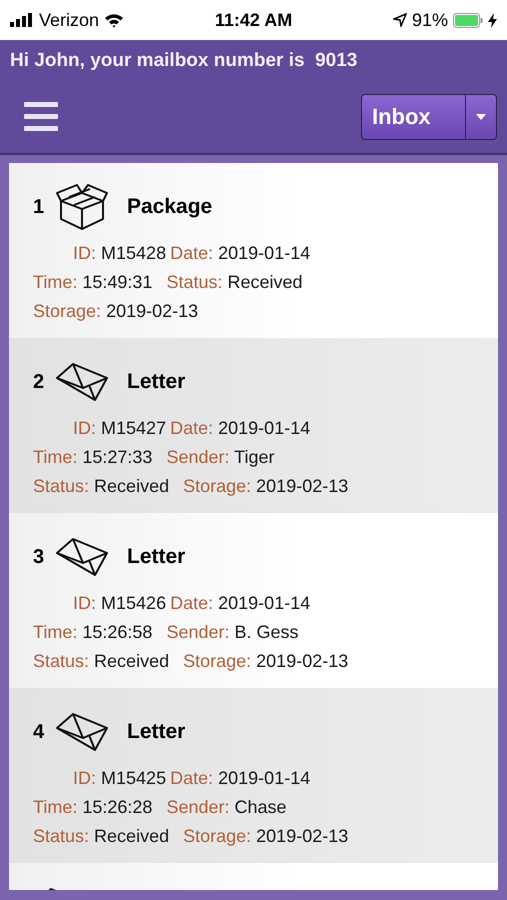 The image size is (507, 900). What do you see at coordinates (399, 20) in the screenshot?
I see `location-icon` at bounding box center [399, 20].